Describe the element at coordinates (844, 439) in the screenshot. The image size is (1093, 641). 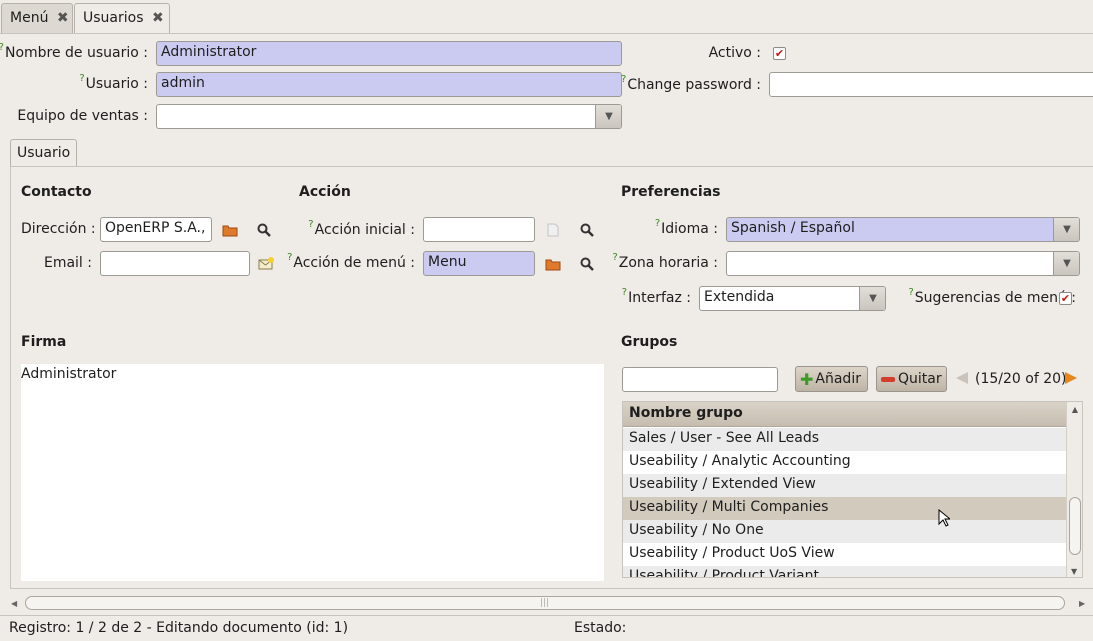
I see `table-row: Sales / User - See All Leads` at that location.